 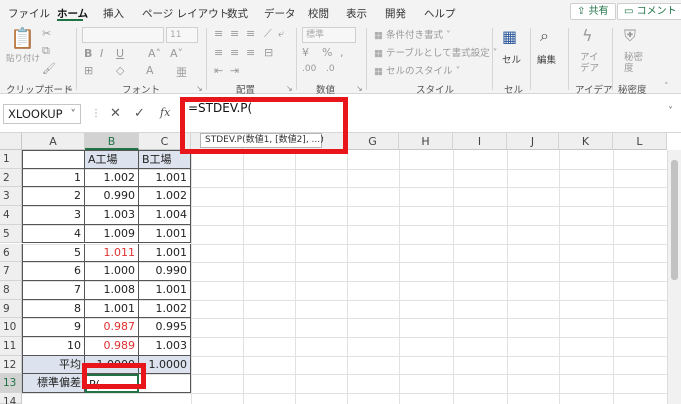 I want to click on cancel-icon: ✕, so click(x=115, y=113).